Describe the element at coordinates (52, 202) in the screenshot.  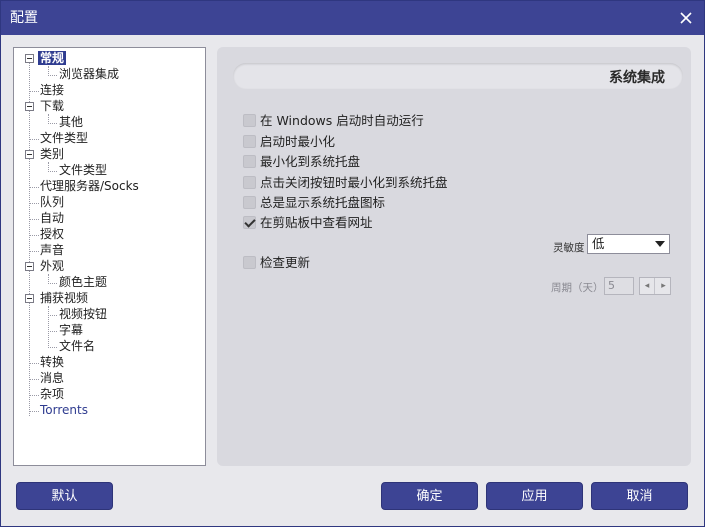
I see `tree-item-queue: 队列` at that location.